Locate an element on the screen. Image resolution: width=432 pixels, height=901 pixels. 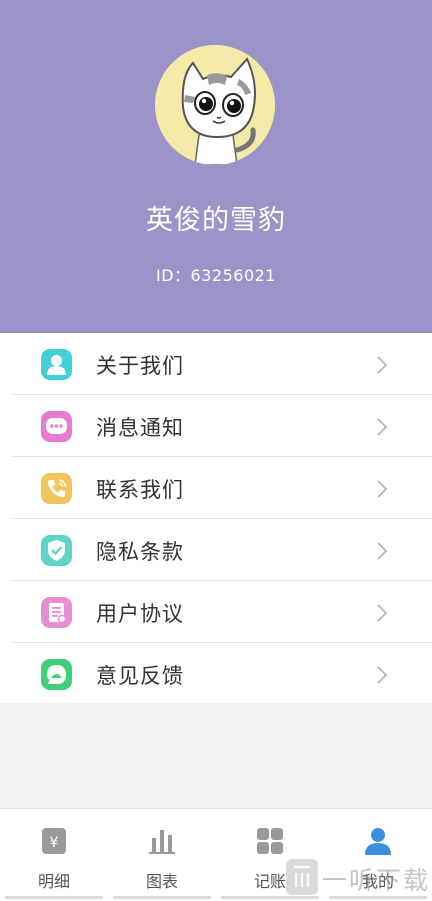
menu-item-label: 关于我们 is located at coordinates (140, 366).